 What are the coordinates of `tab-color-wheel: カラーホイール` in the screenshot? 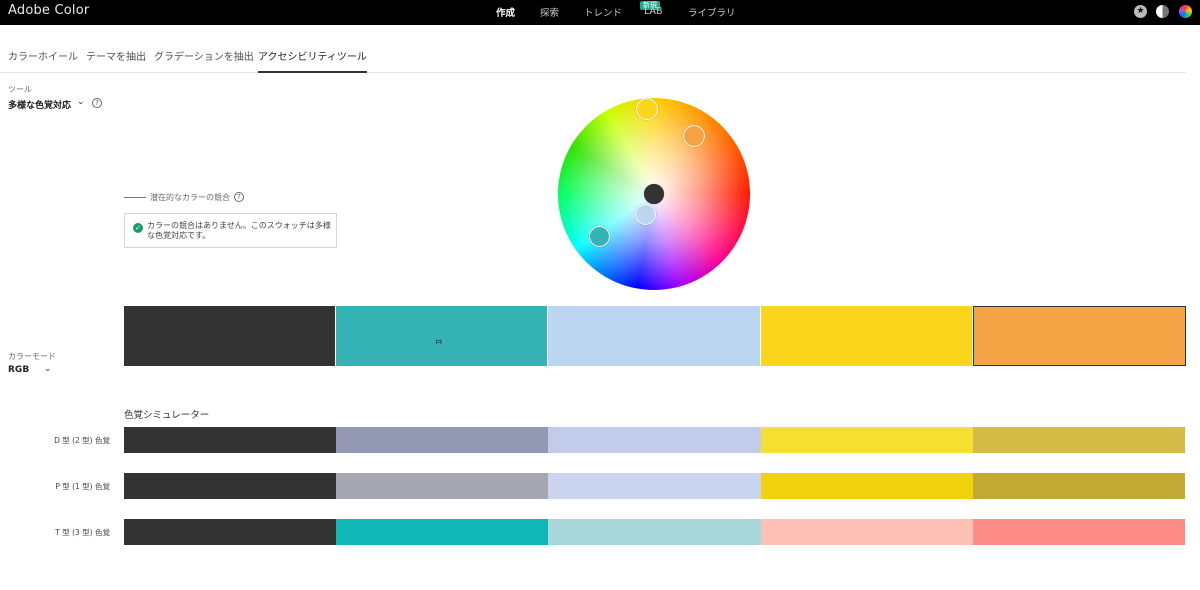 It's located at (43, 60).